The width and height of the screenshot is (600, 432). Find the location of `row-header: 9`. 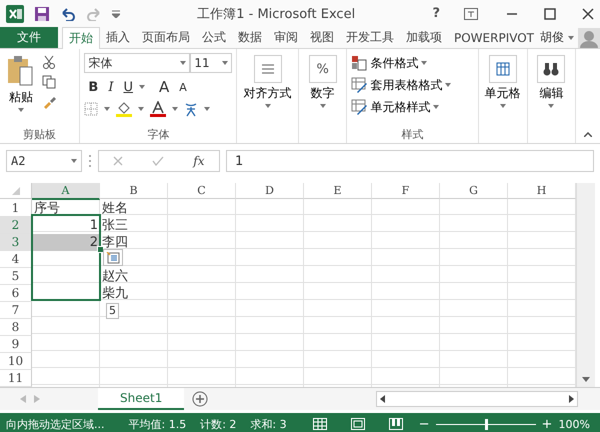

row-header: 9 is located at coordinates (16, 344).